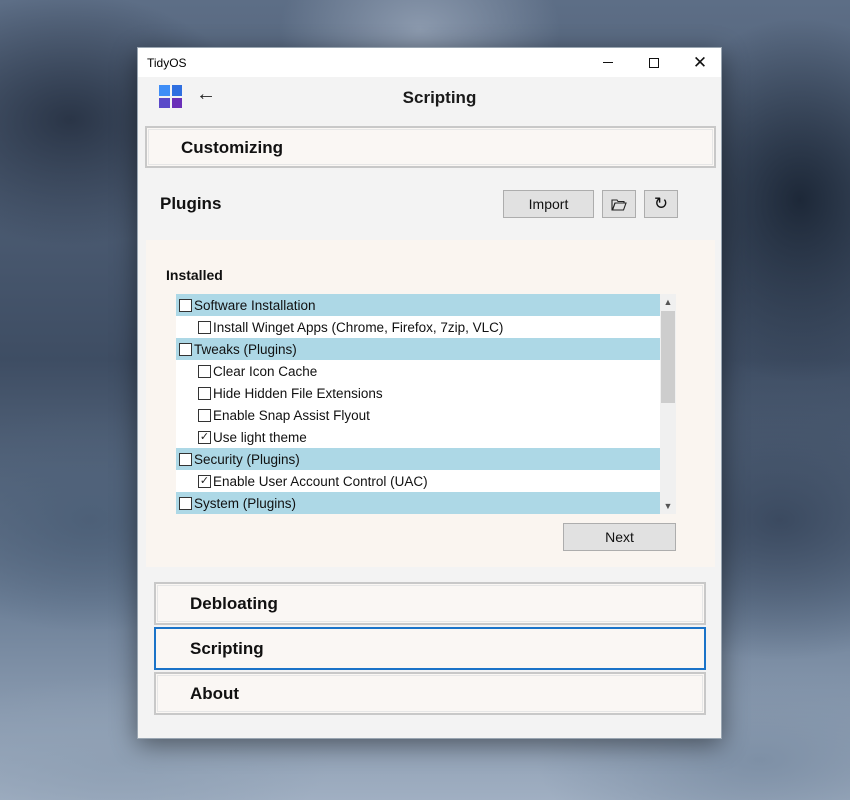  Describe the element at coordinates (291, 415) in the screenshot. I see `plugin-label: Enable Snap Assist Flyout` at that location.